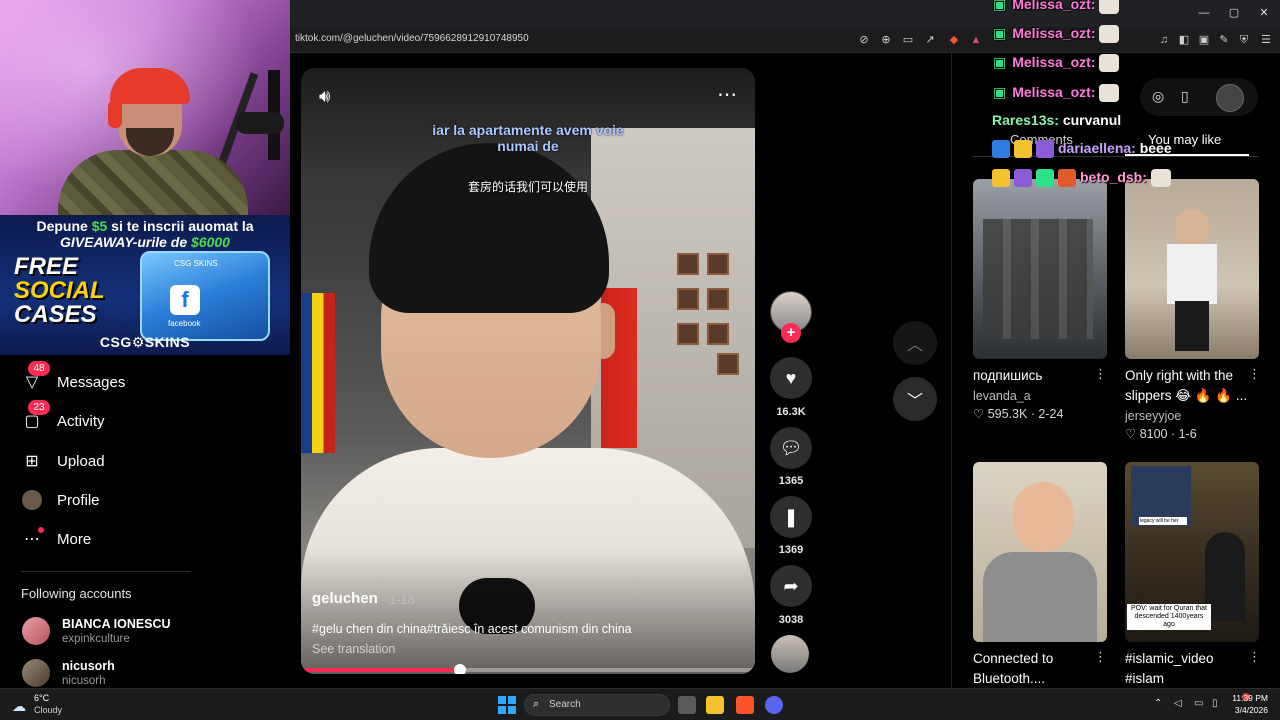 This screenshot has height=720, width=1280. I want to click on card-username: levanda_a, so click(1002, 396).